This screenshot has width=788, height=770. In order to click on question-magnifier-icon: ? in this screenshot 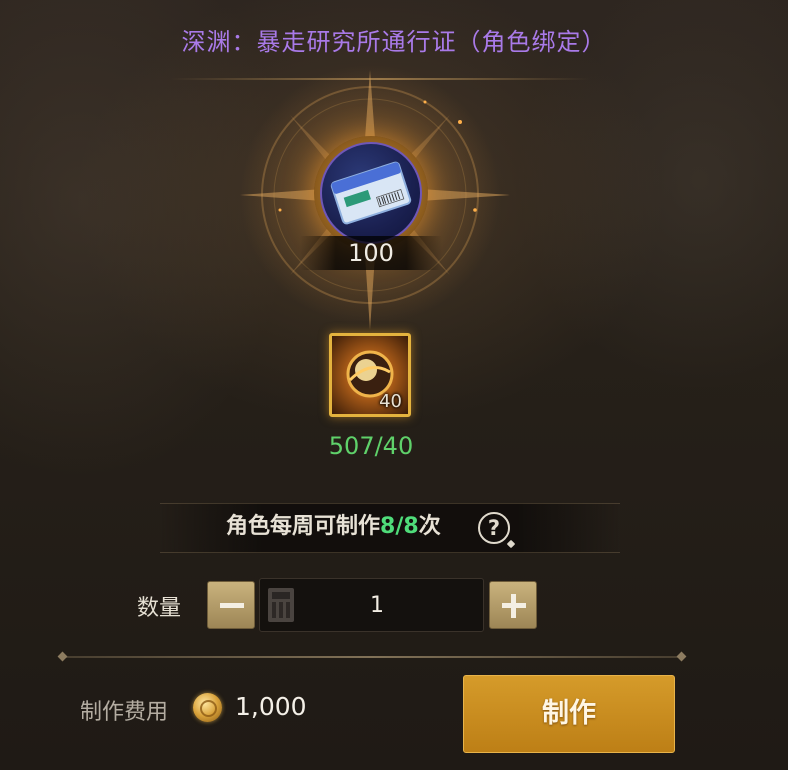, I will do `click(497, 530)`.